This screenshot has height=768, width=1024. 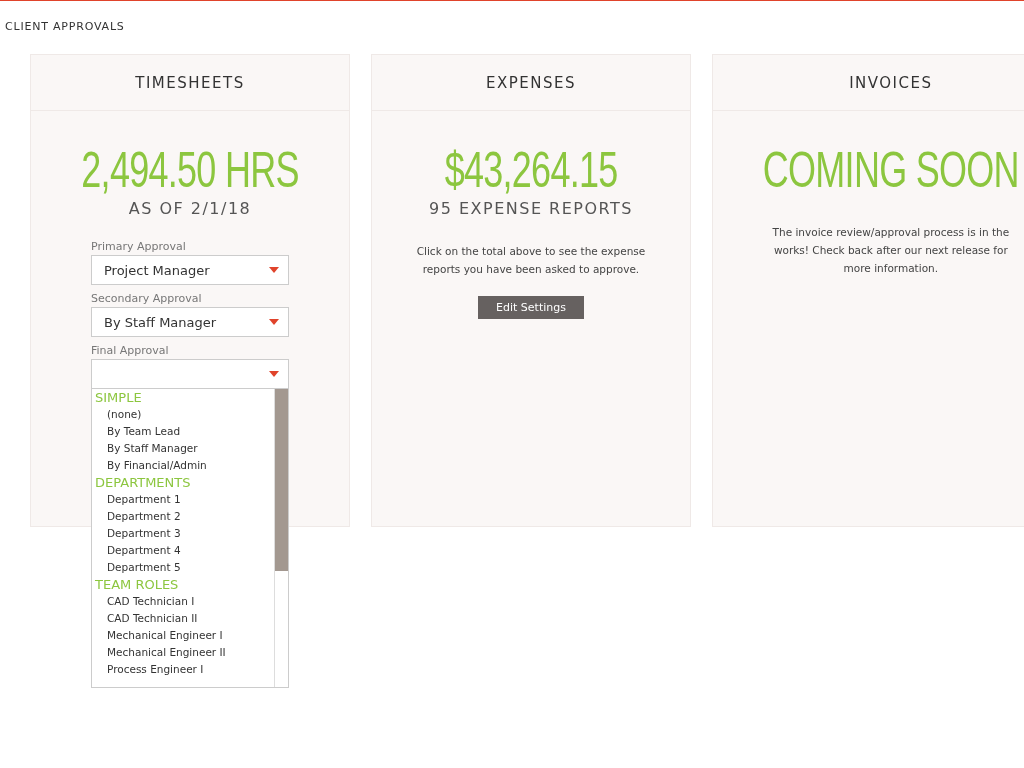 What do you see at coordinates (183, 533) in the screenshot?
I see `dropdown-option: Department 3` at bounding box center [183, 533].